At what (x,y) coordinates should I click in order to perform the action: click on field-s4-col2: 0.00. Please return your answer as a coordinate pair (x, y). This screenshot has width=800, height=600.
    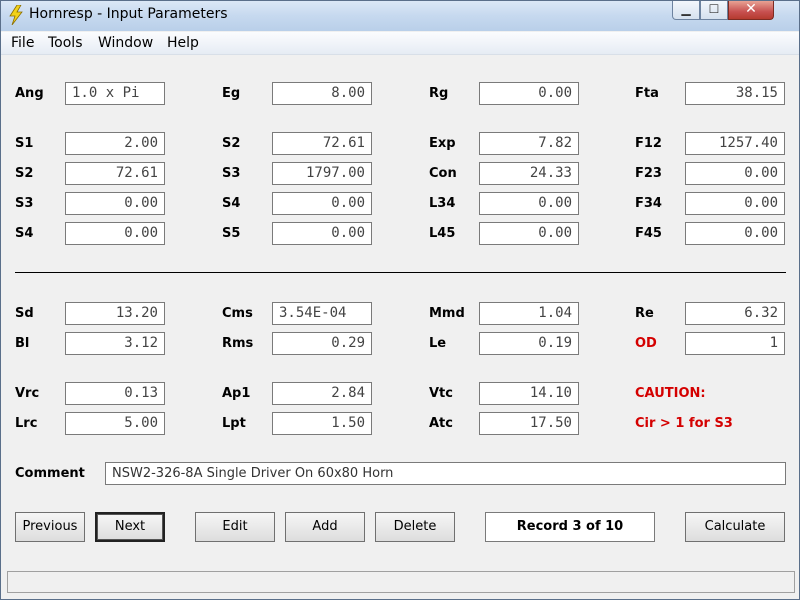
    Looking at the image, I should click on (322, 203).